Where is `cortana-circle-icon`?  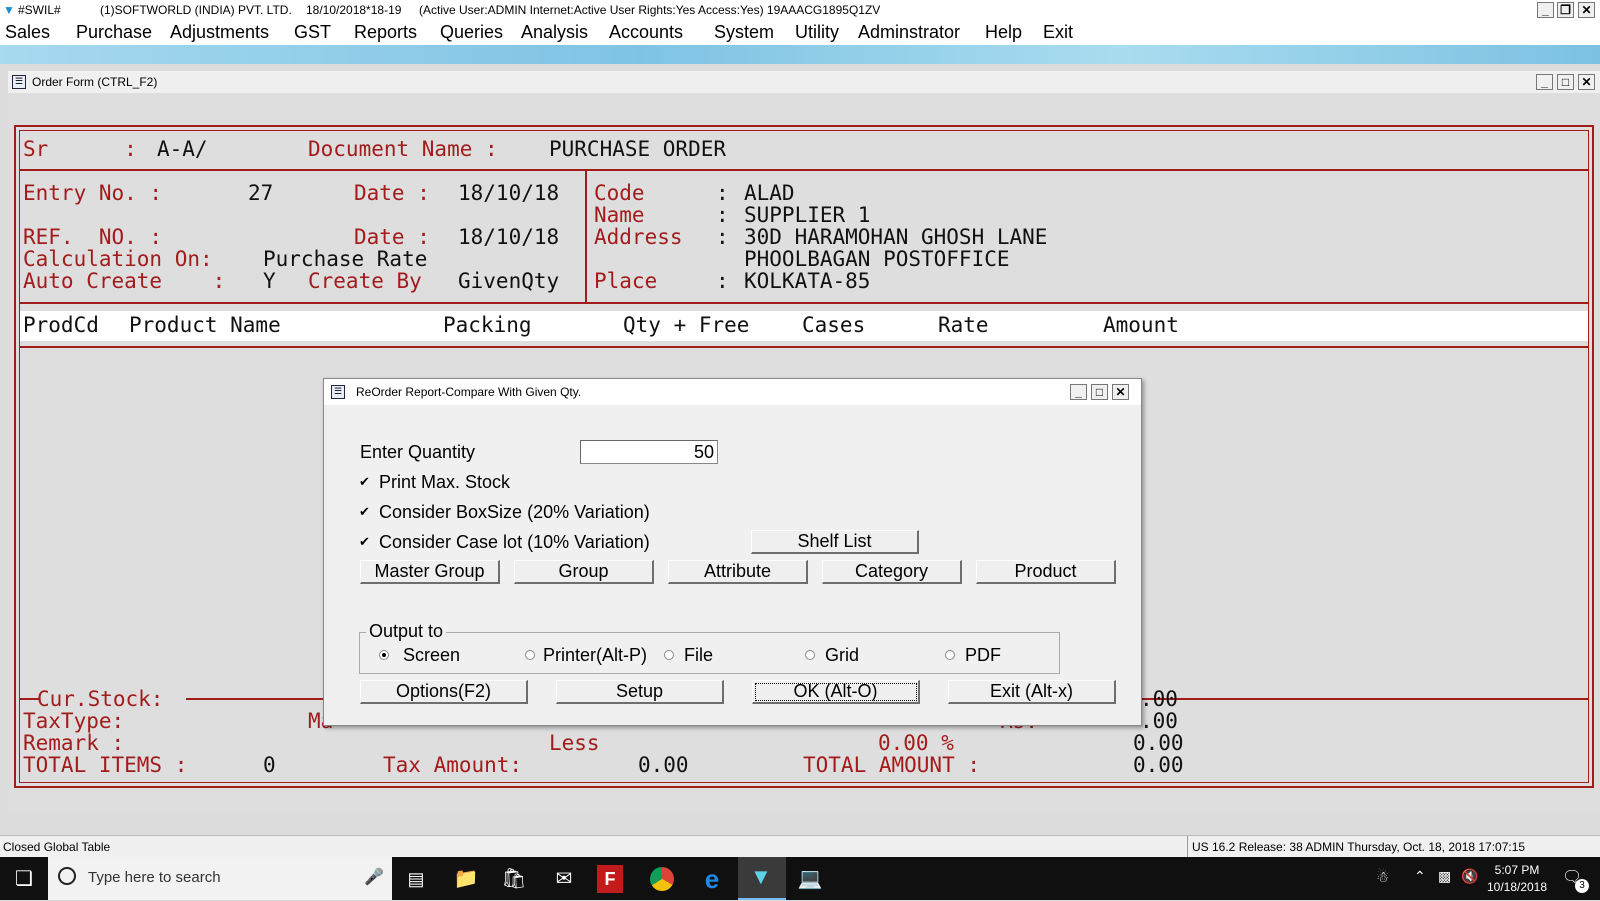 cortana-circle-icon is located at coordinates (67, 876).